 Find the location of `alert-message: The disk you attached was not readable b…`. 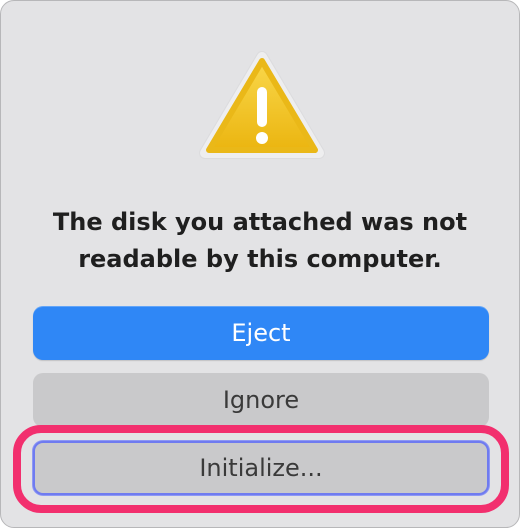

alert-message: The disk you attached was not readable b… is located at coordinates (260, 240).